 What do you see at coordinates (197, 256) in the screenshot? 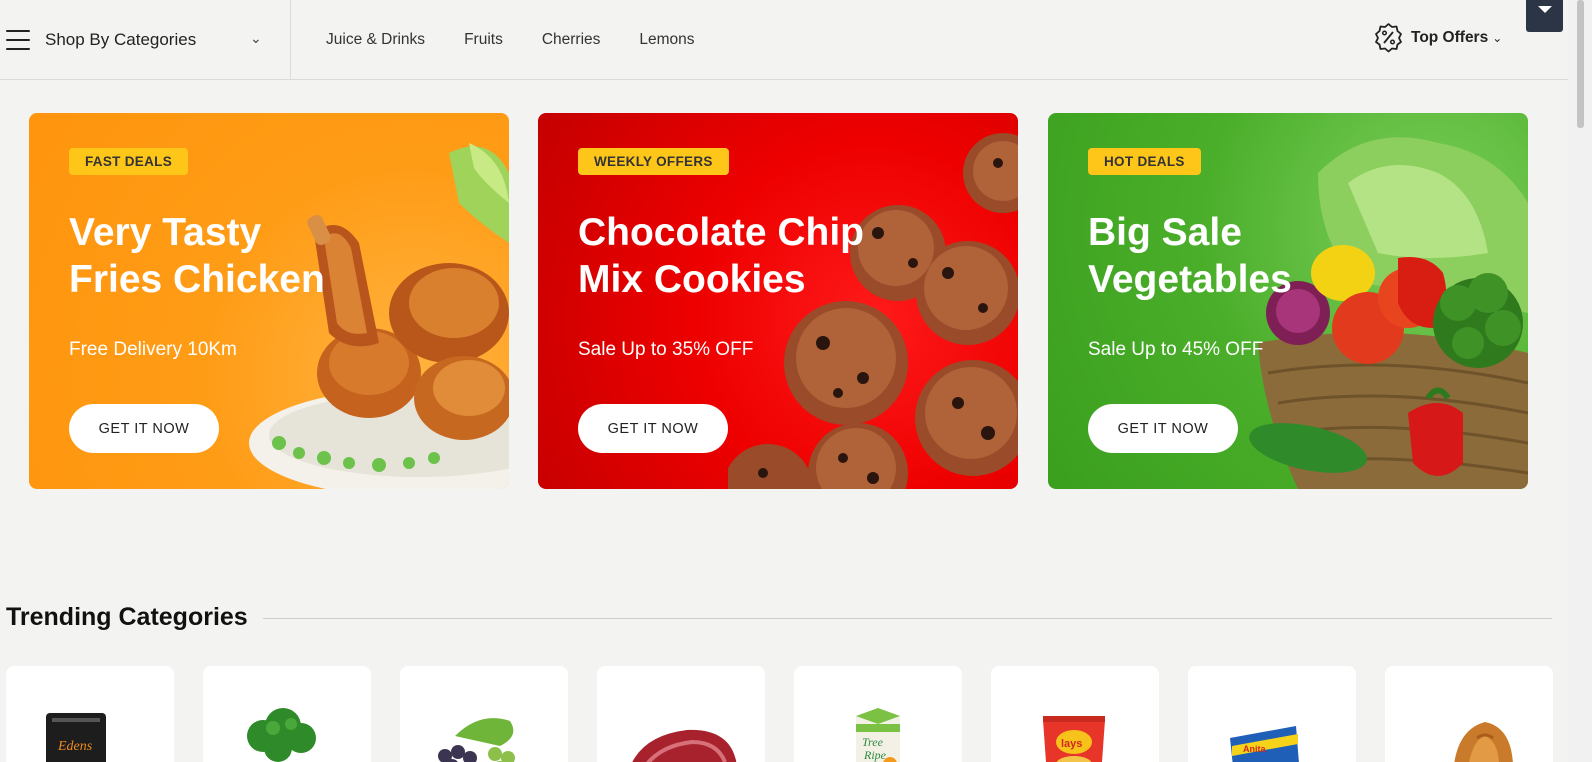
I see `banner-title: Very Tasty Fries Chicken` at bounding box center [197, 256].